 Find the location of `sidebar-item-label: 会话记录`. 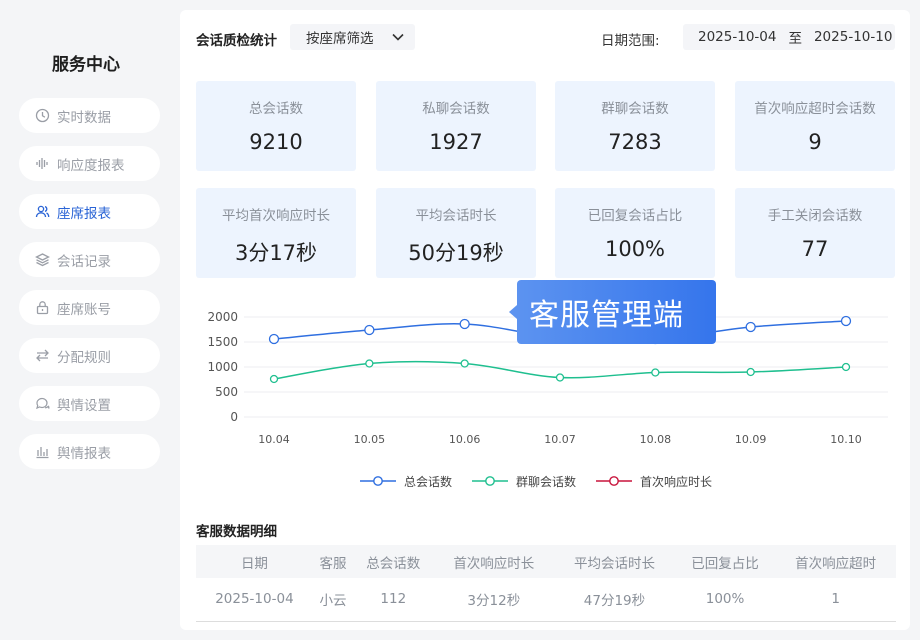

sidebar-item-label: 会话记录 is located at coordinates (84, 261).